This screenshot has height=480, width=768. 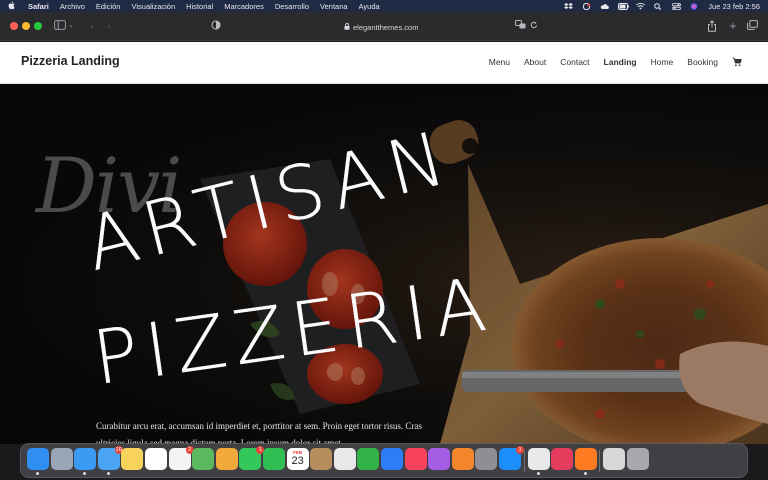 I want to click on keynote-podium-icon, so click(x=392, y=459).